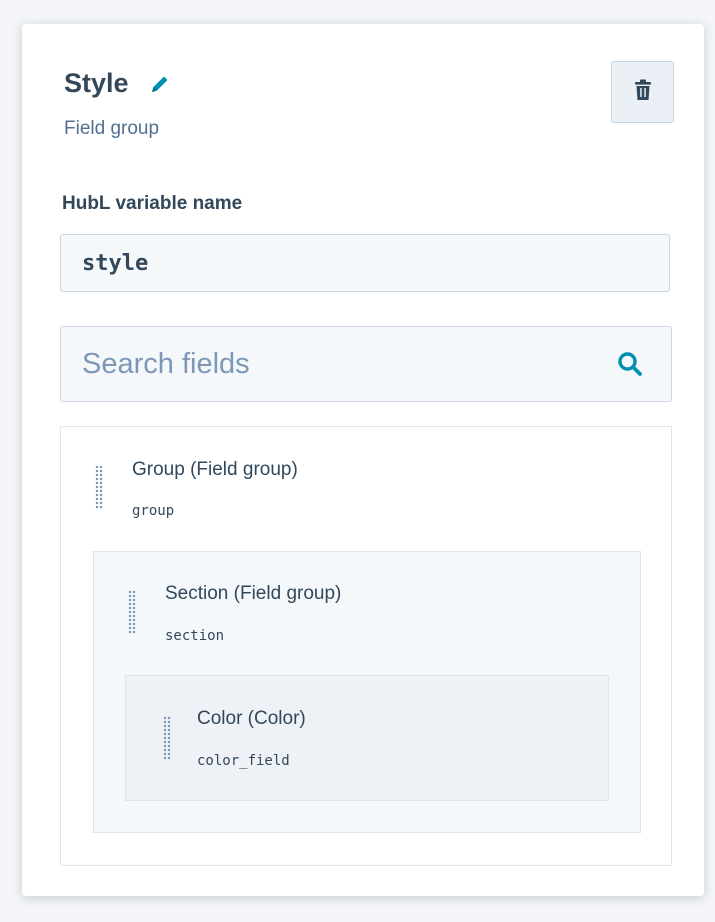 This screenshot has width=715, height=922. I want to click on search-icon, so click(630, 364).